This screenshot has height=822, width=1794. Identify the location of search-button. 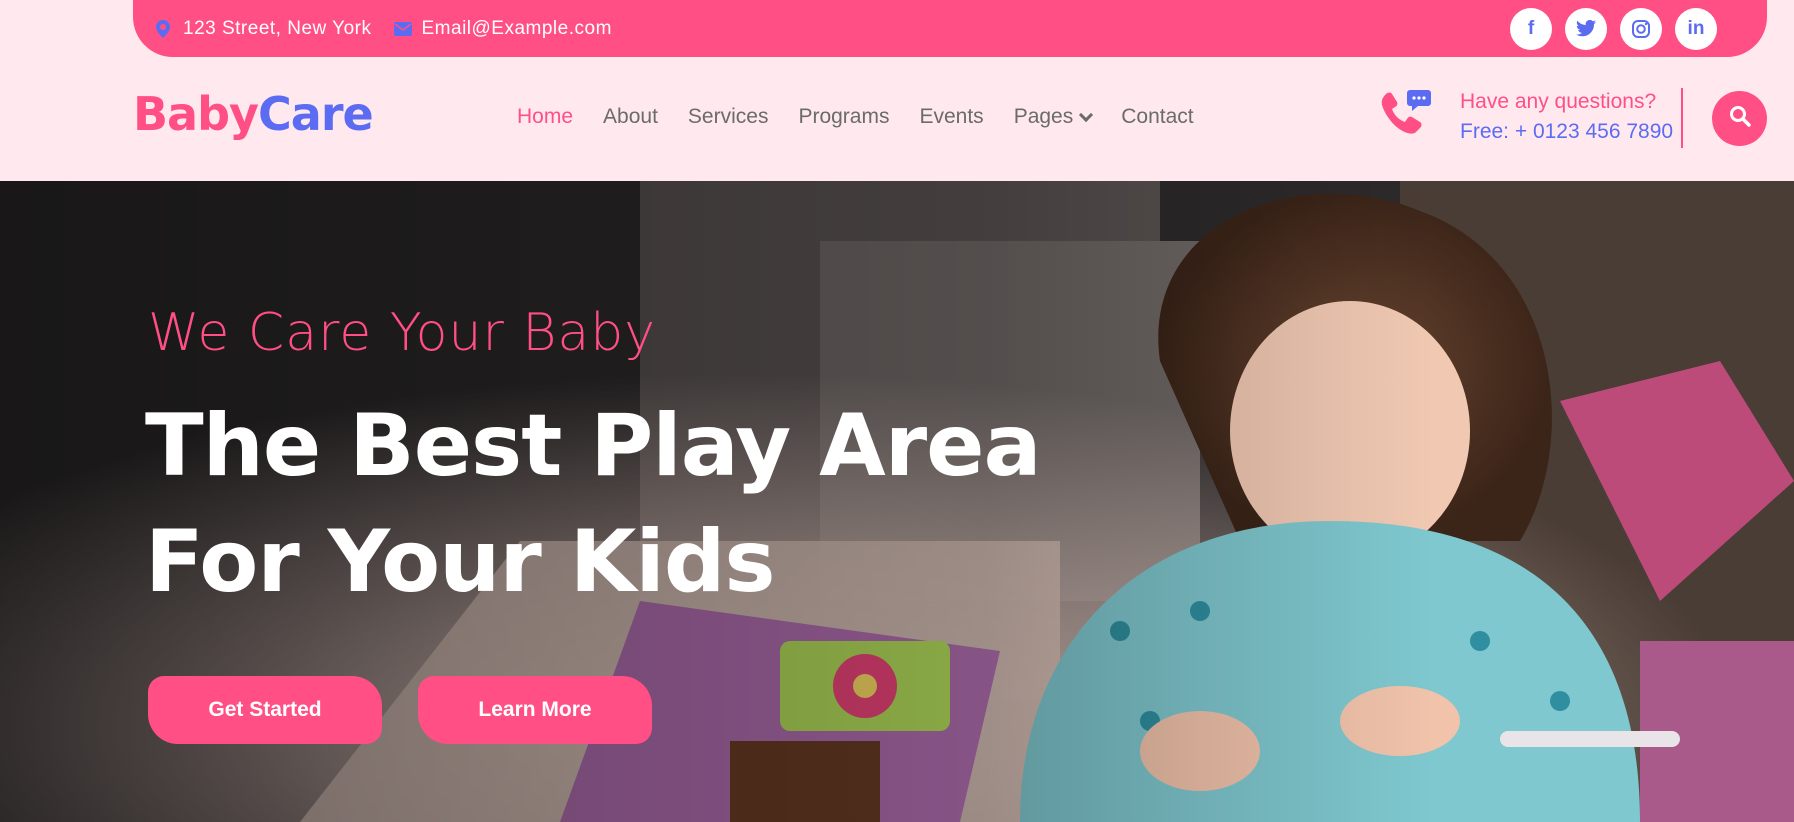
(1739, 118).